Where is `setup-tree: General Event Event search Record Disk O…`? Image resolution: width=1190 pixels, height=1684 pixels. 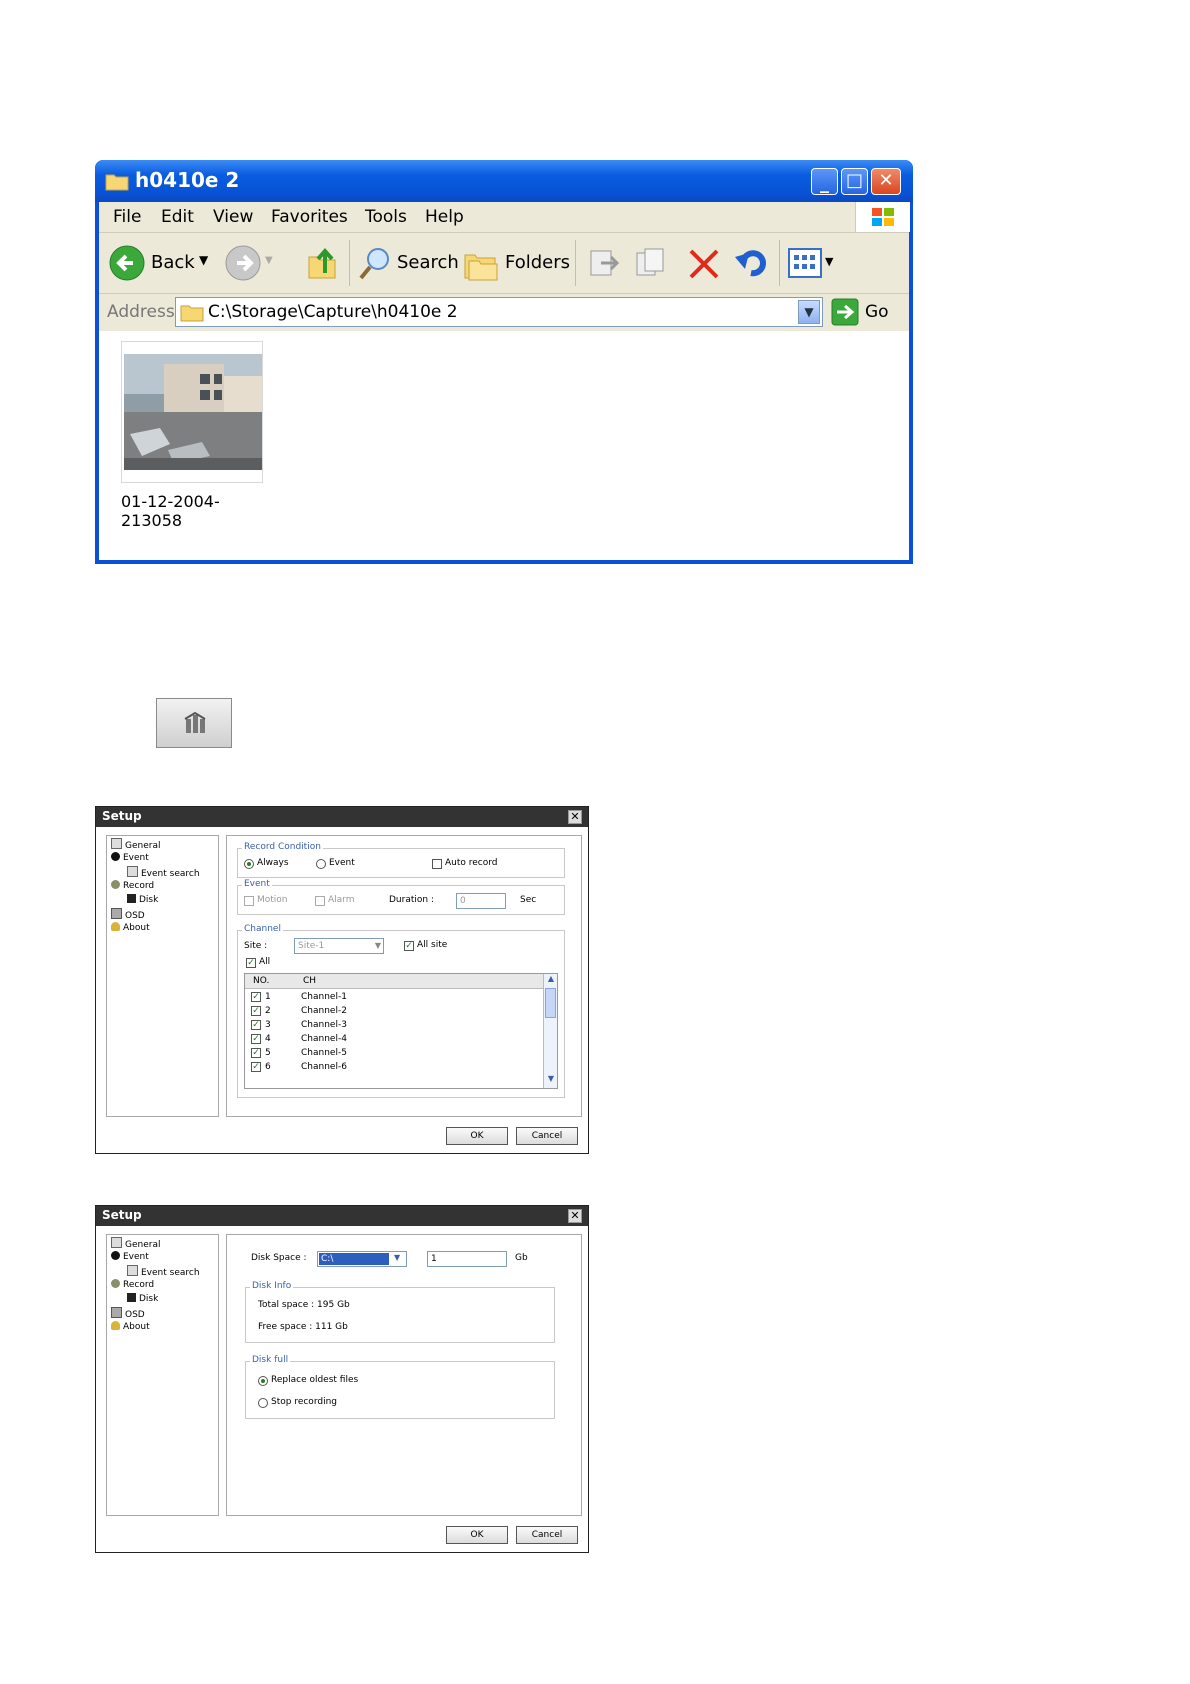
setup-tree: General Event Event search Record Disk O… is located at coordinates (162, 1375).